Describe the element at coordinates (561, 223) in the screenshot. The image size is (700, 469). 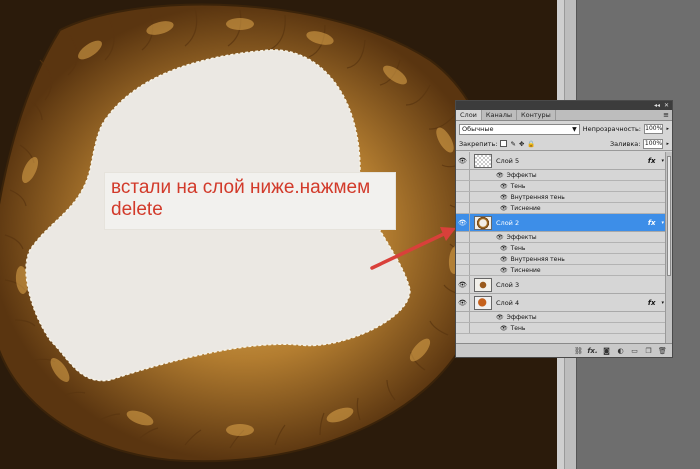
I see `layer-row-selected: 👁 Слой 2 fx ▾` at that location.